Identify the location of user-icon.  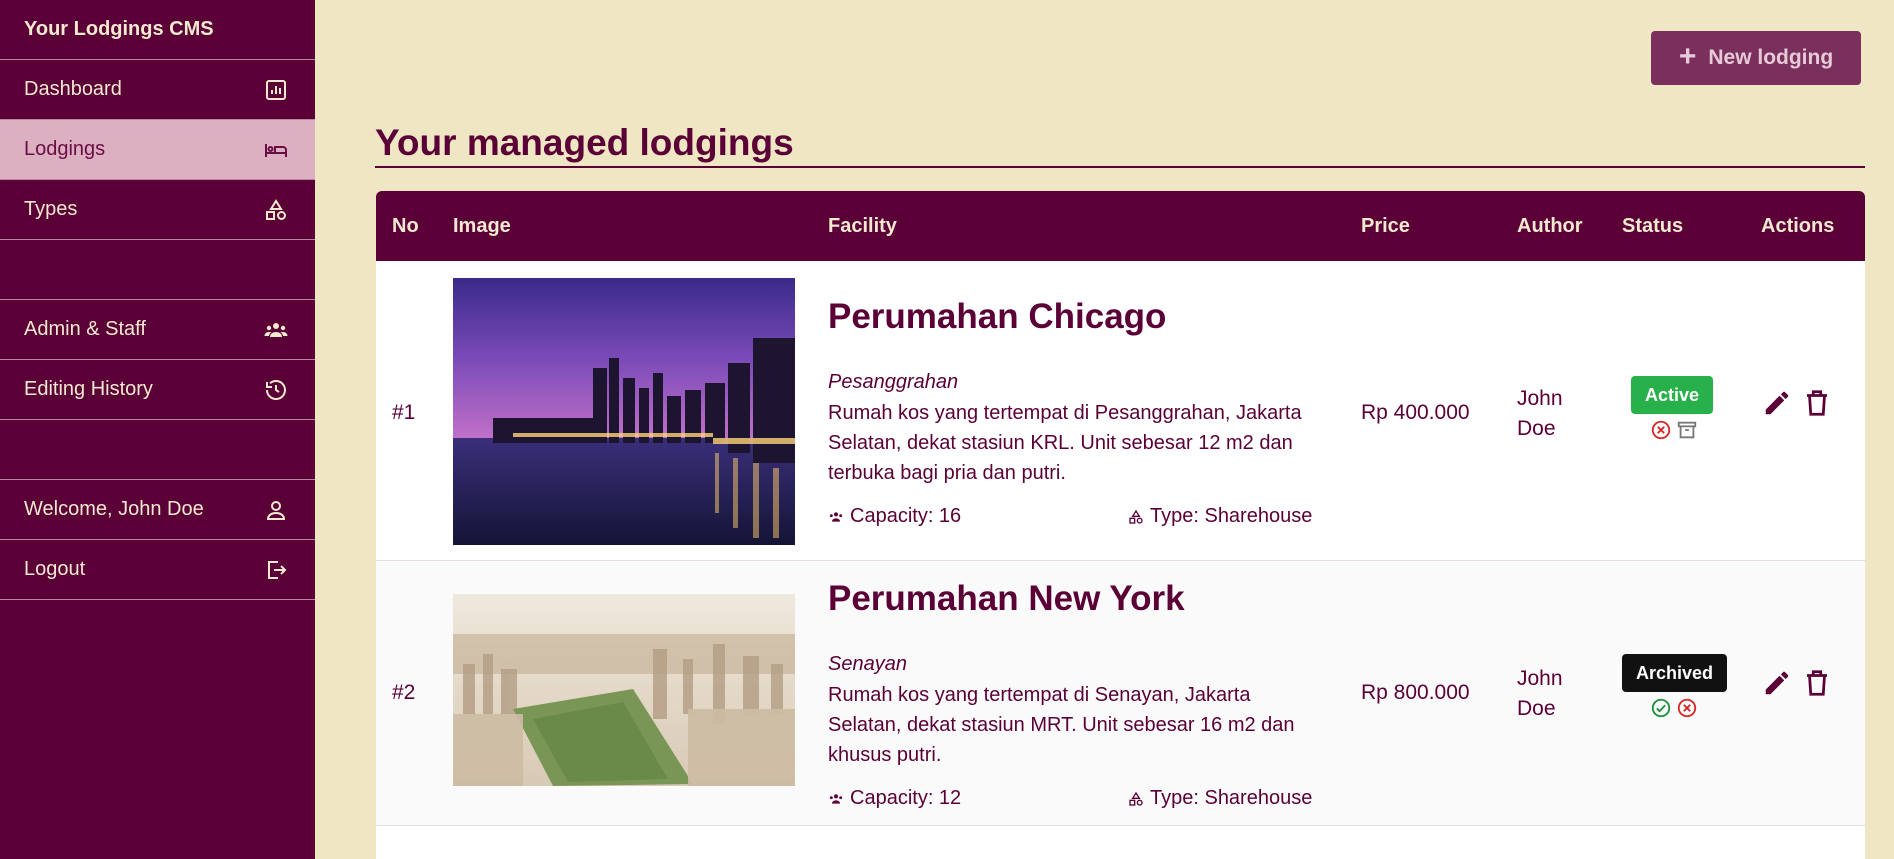
(276, 510).